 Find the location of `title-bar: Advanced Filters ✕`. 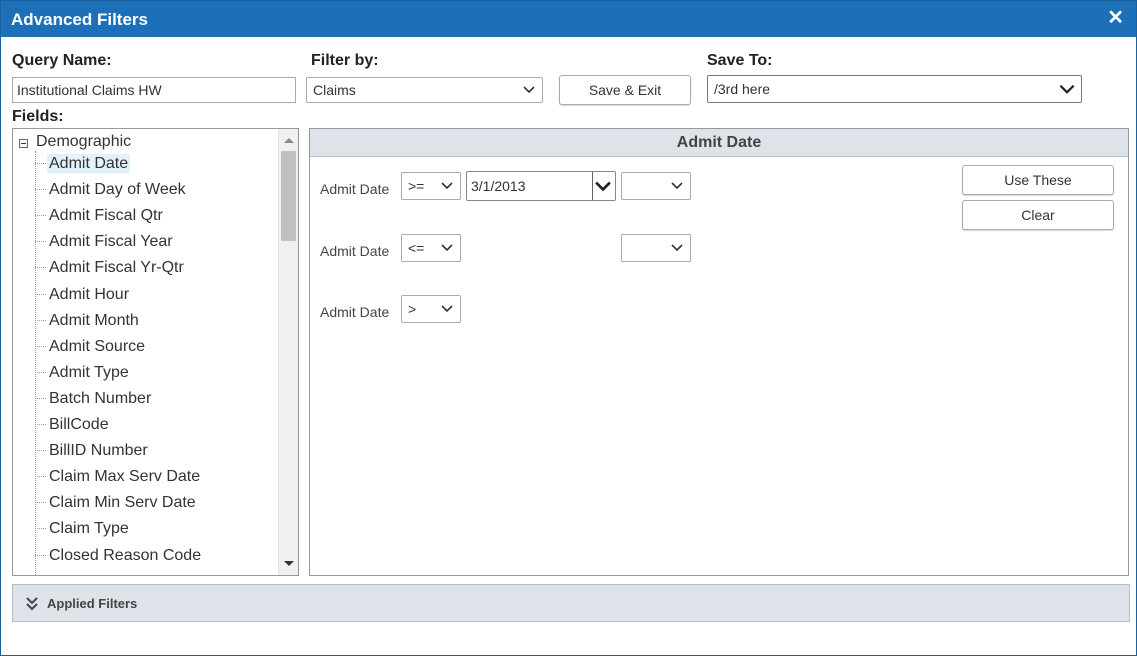

title-bar: Advanced Filters ✕ is located at coordinates (568, 19).